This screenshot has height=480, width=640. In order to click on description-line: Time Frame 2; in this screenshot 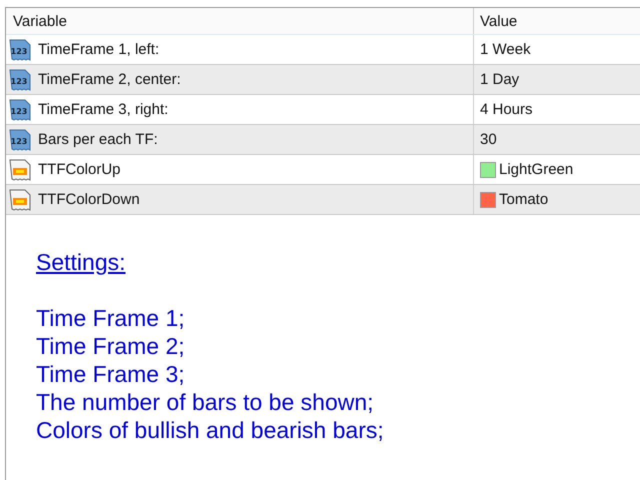, I will do `click(111, 346)`.